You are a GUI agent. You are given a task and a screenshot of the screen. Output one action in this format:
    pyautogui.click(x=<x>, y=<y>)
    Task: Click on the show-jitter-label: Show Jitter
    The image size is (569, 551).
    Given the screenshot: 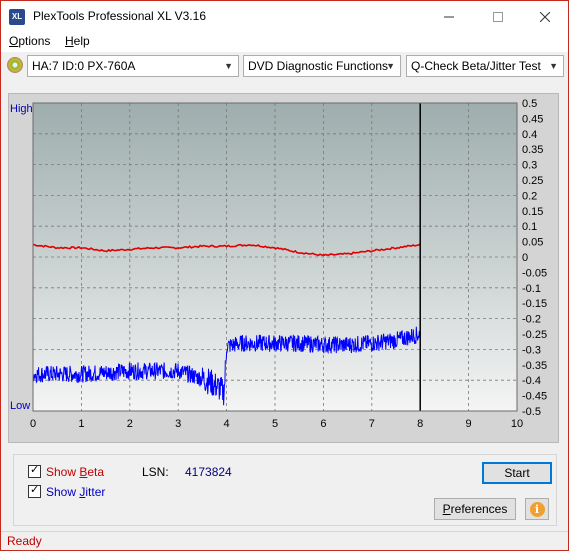 What is the action you would take?
    pyautogui.click(x=75, y=492)
    